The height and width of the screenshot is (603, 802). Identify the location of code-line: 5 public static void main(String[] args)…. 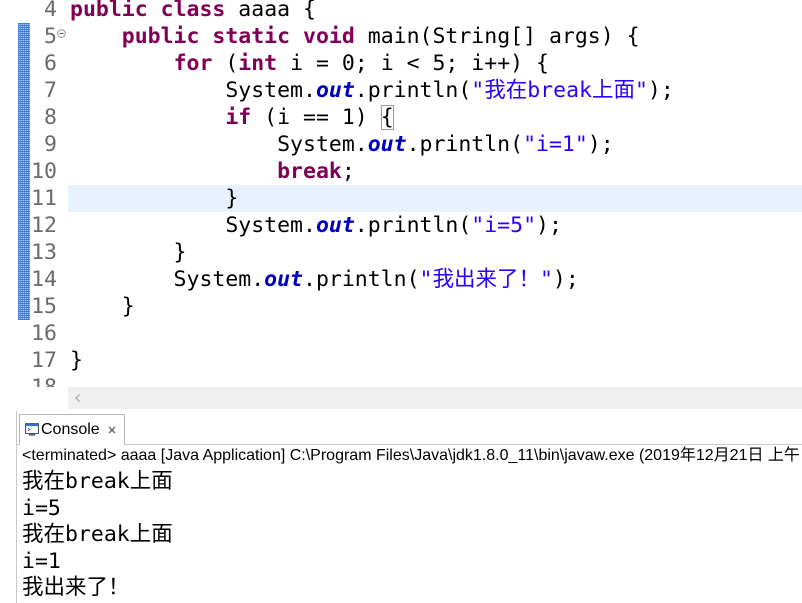
(401, 36).